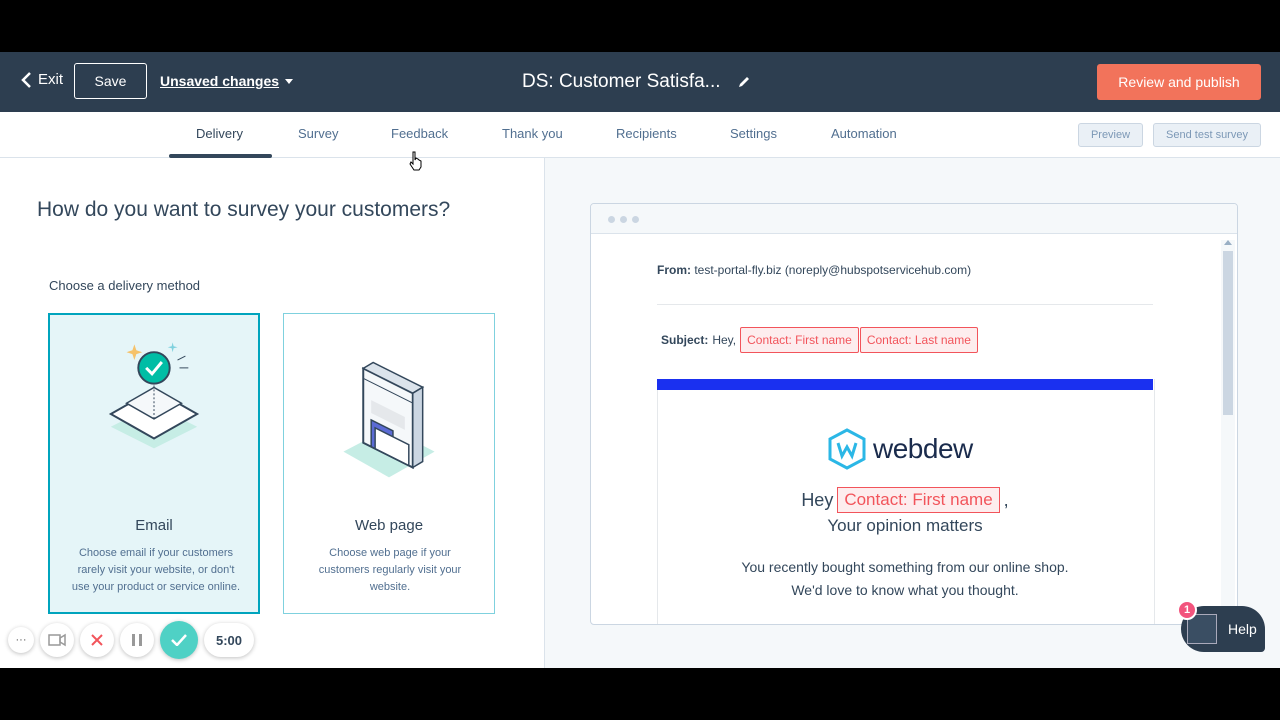 This screenshot has width=1280, height=720. I want to click on header-divider, so click(905, 304).